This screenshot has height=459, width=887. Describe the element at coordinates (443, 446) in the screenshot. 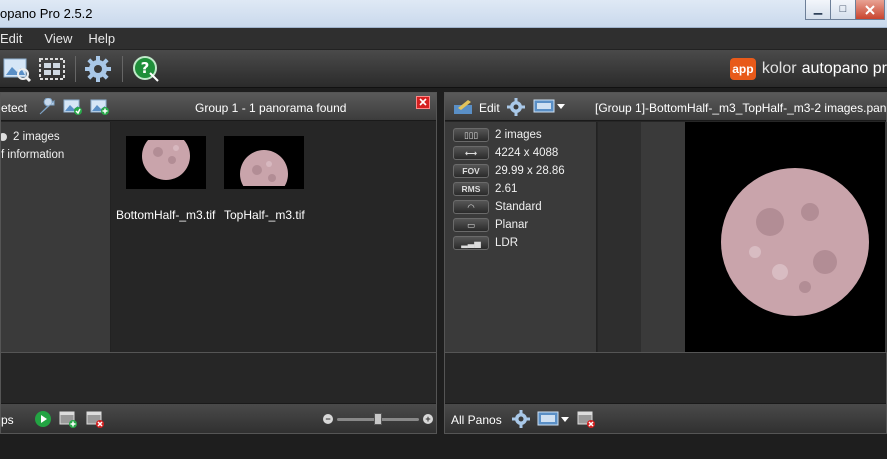

I see `status-strip` at that location.